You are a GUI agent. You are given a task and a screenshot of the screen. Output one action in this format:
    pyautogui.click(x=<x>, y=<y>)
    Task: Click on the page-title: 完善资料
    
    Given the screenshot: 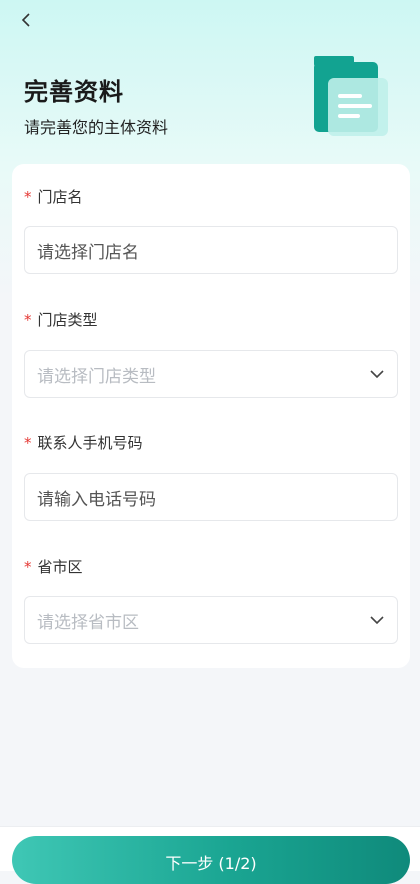 What is the action you would take?
    pyautogui.click(x=74, y=92)
    